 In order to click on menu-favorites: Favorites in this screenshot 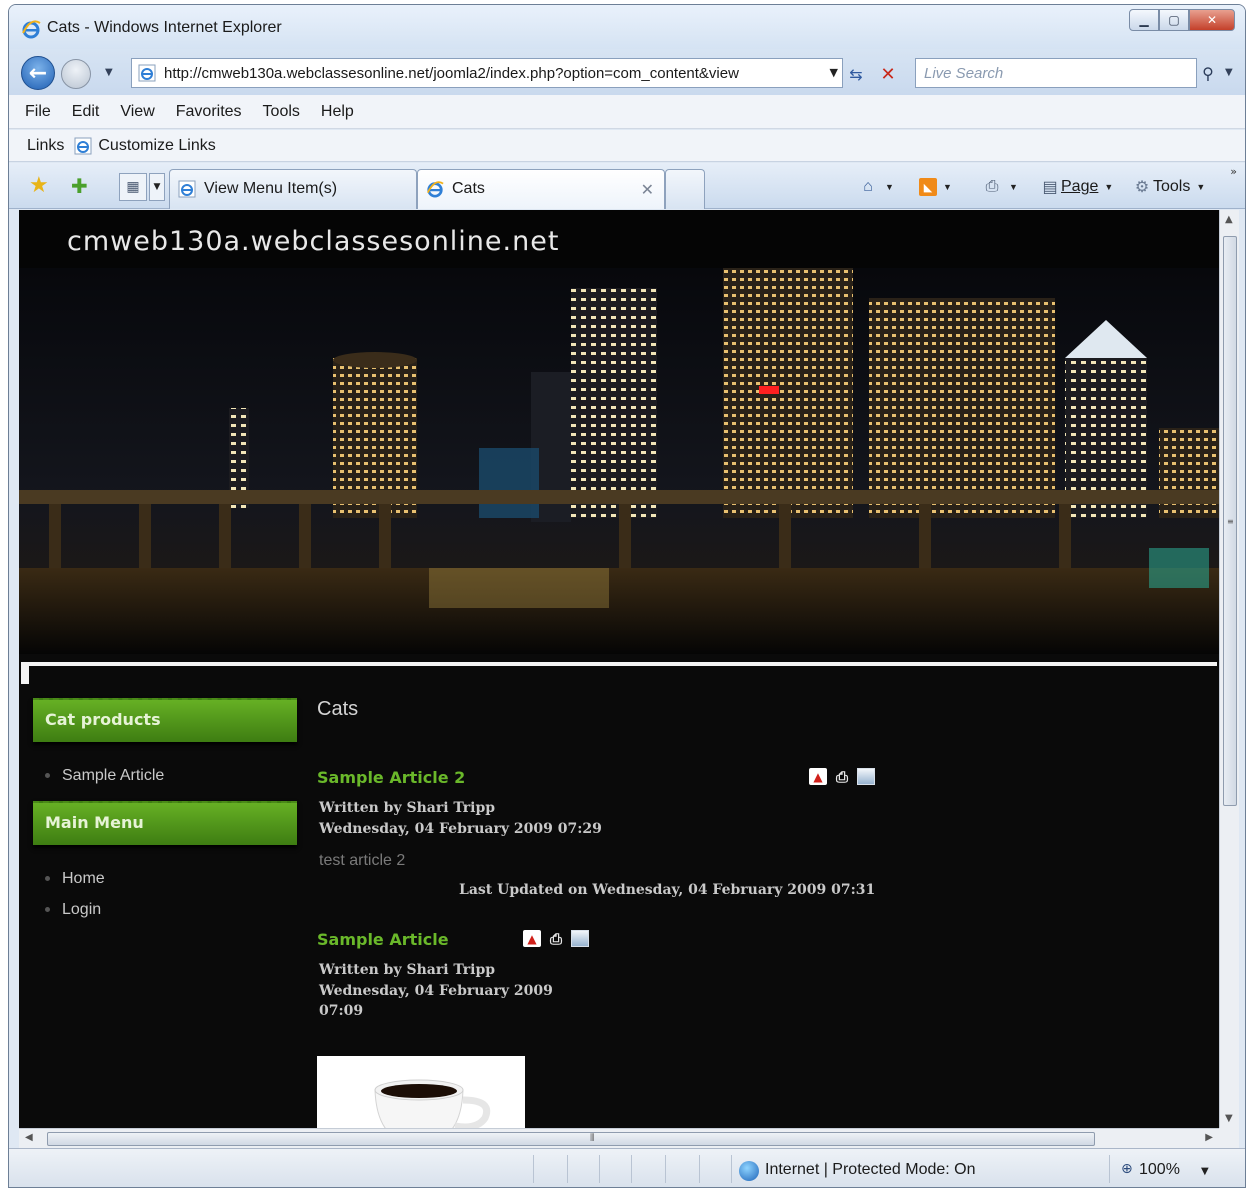, I will do `click(209, 112)`.